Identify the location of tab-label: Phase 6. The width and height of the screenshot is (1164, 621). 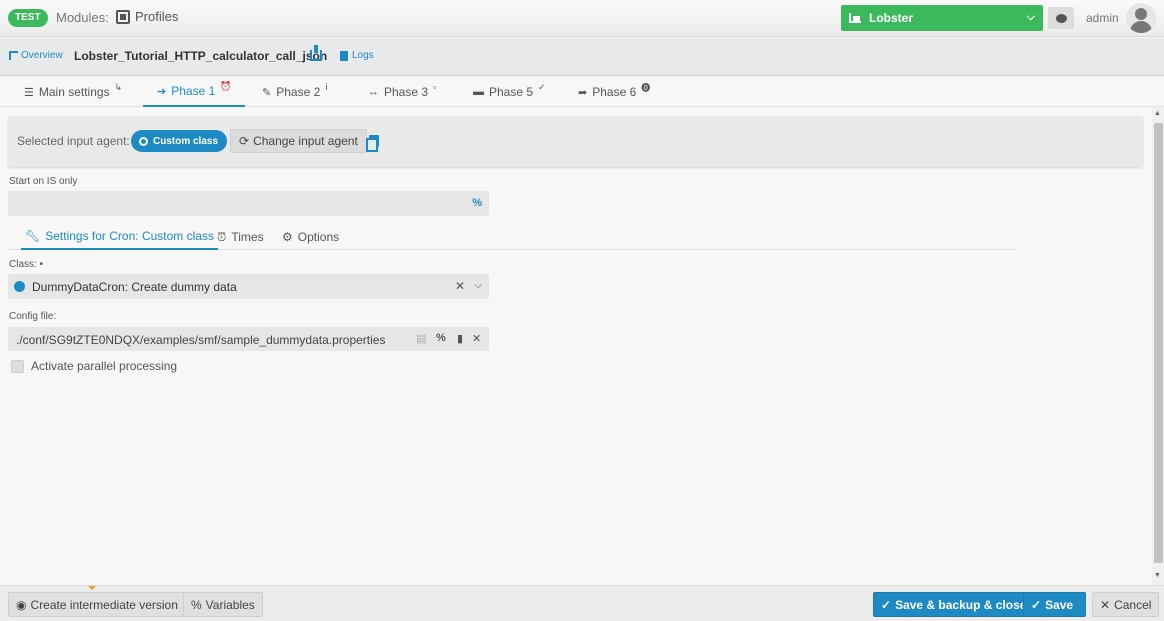
(614, 92).